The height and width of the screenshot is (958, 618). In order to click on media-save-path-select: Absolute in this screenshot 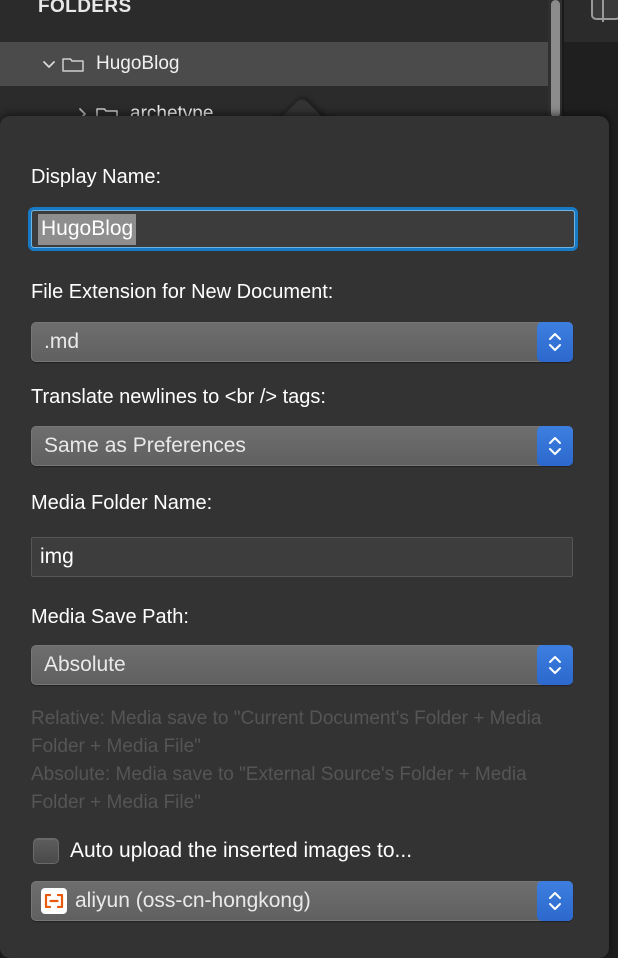, I will do `click(302, 665)`.